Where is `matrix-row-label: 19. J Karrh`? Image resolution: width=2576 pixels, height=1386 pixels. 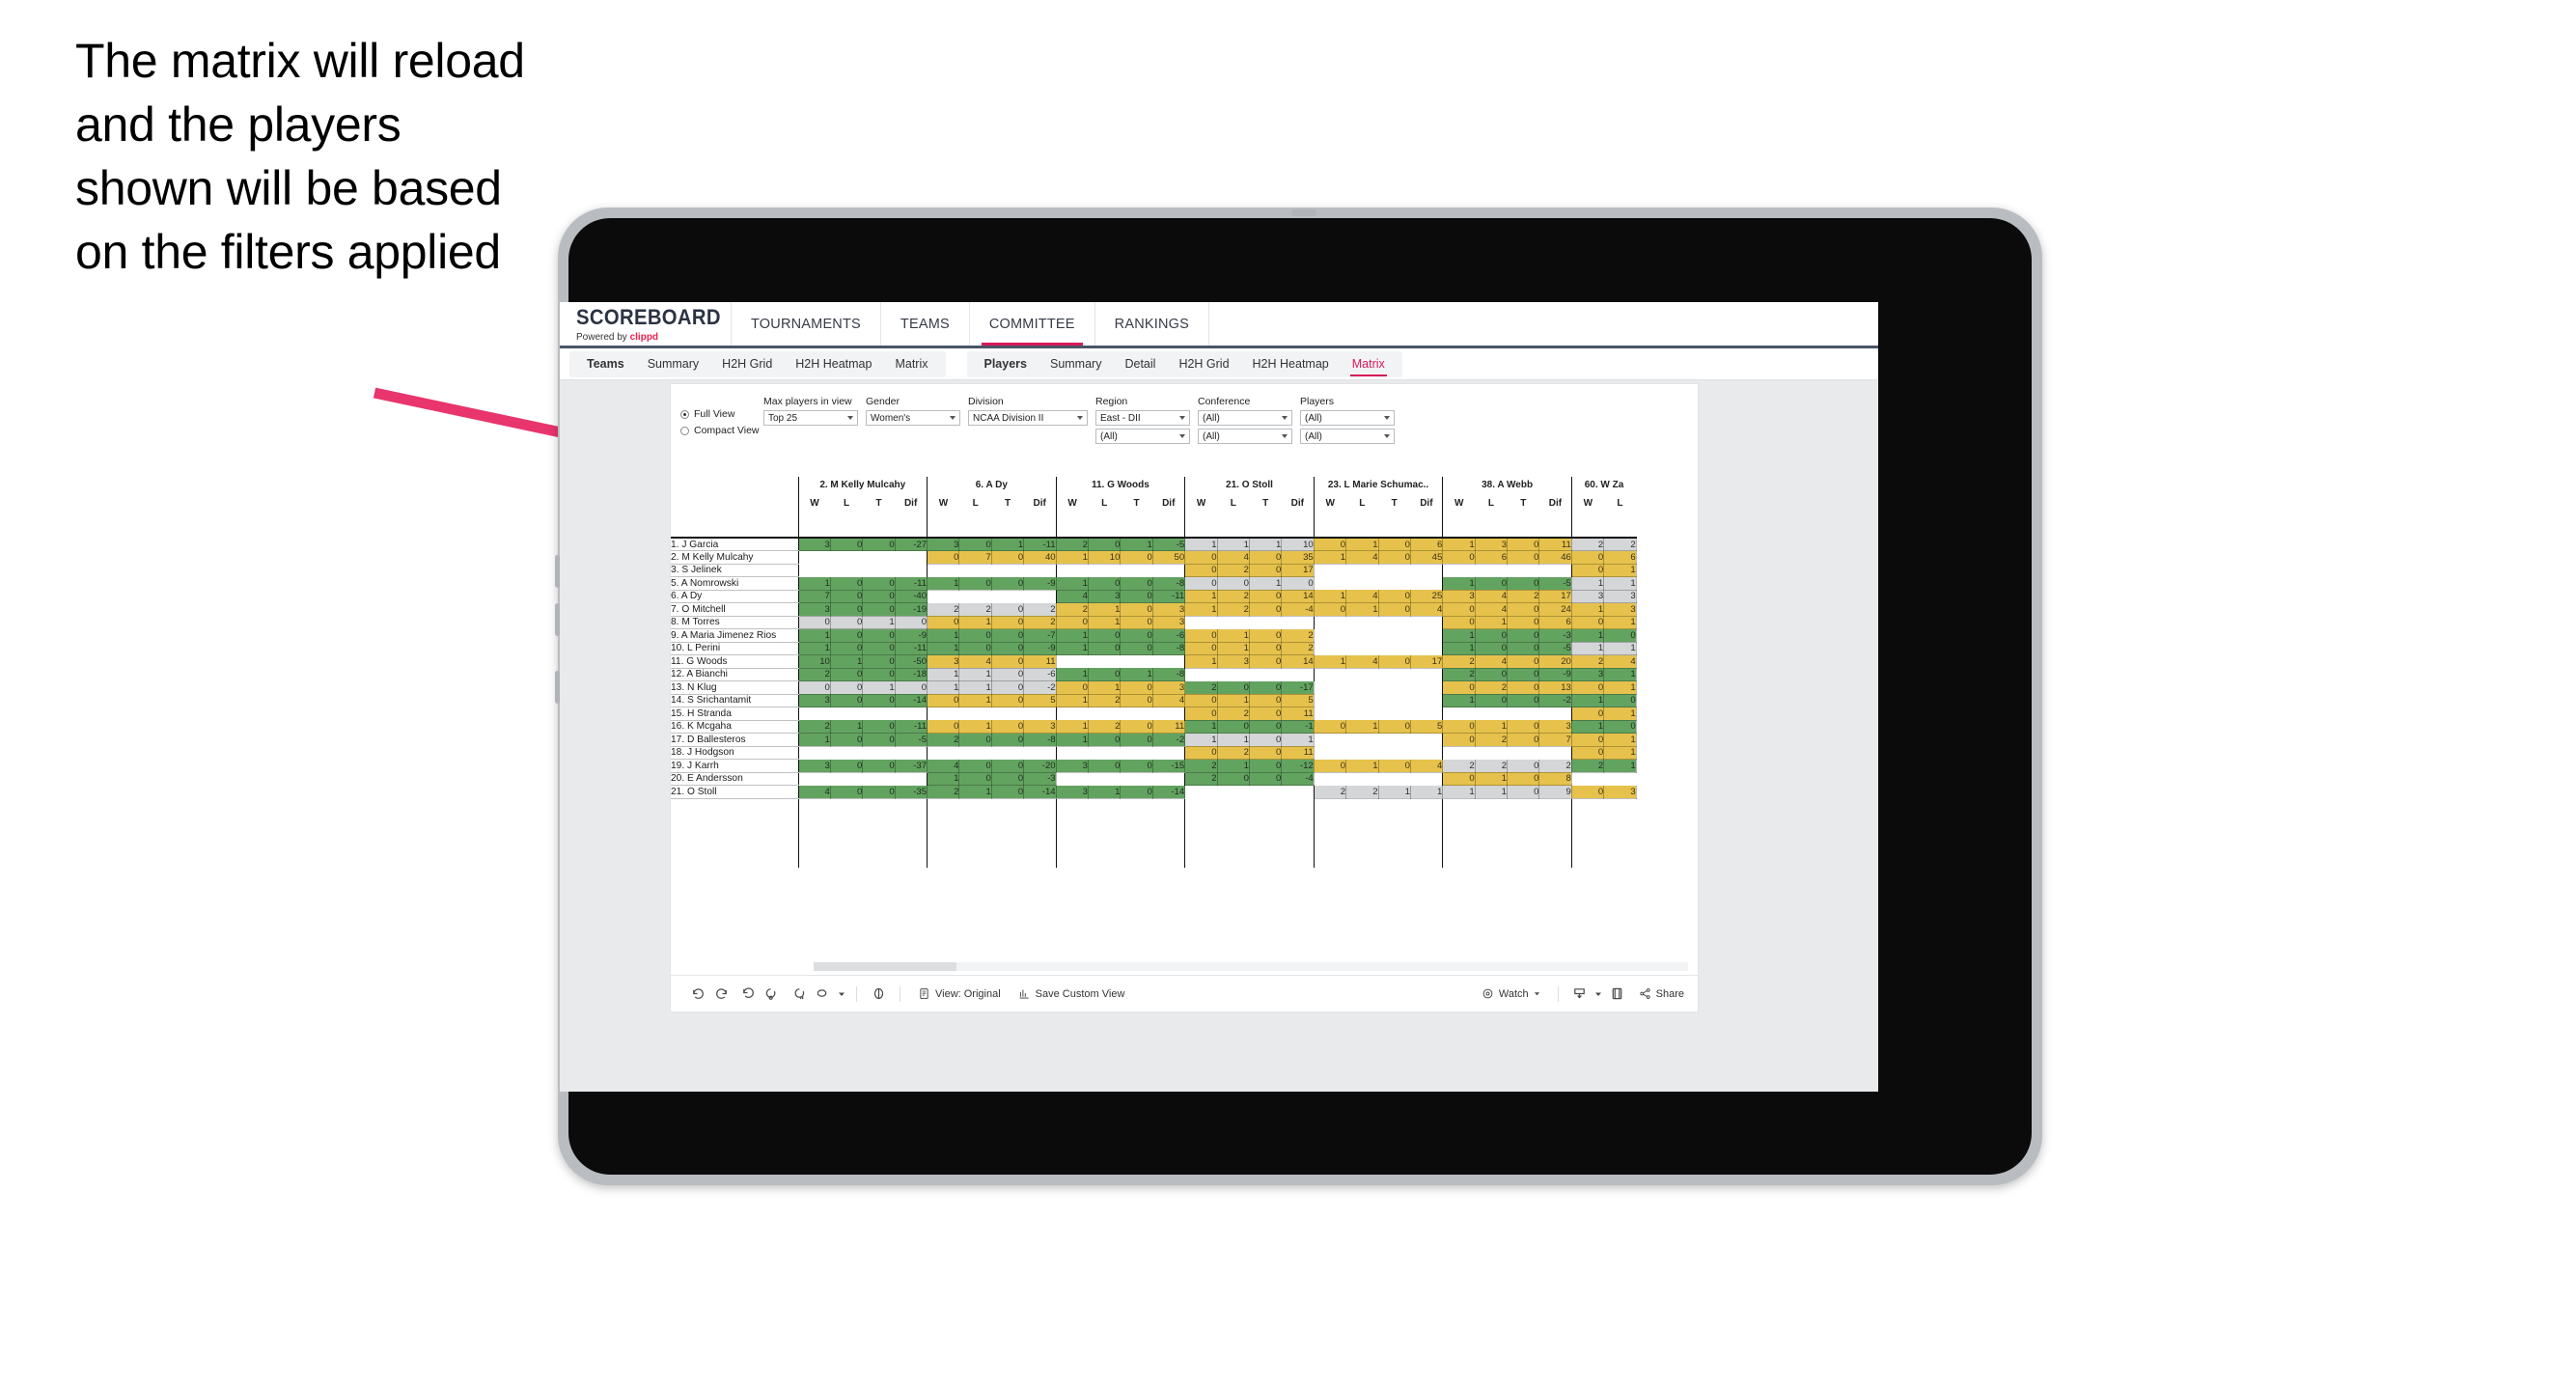 matrix-row-label: 19. J Karrh is located at coordinates (734, 766).